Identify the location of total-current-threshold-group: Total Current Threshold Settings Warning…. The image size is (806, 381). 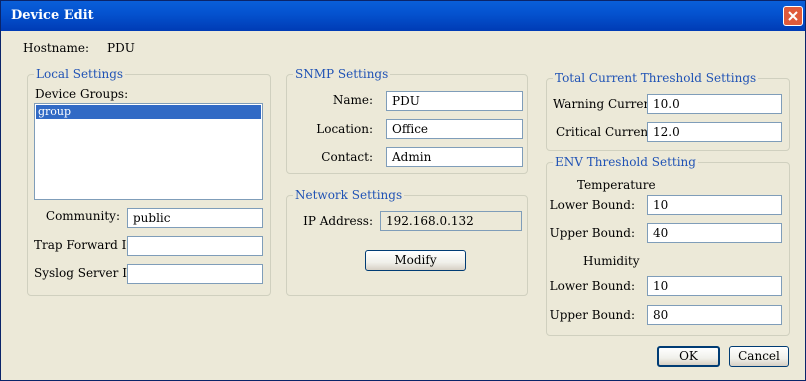
(668, 111).